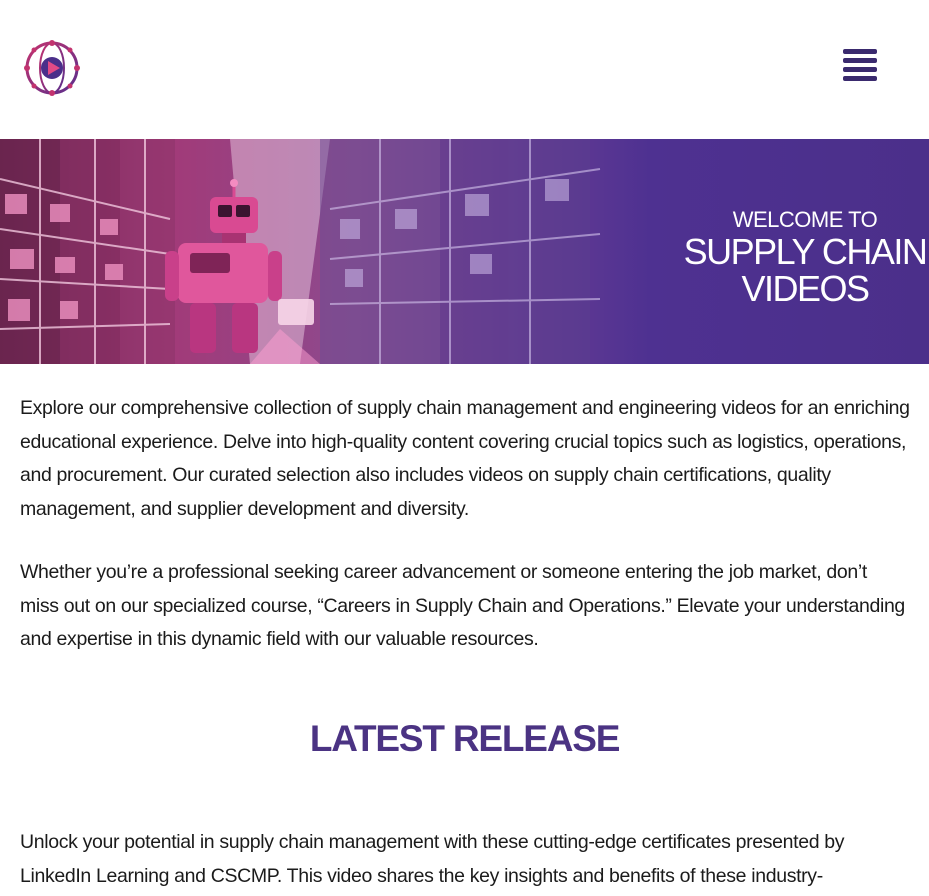  I want to click on hero-title-line2: VIDEOS, so click(805, 288).